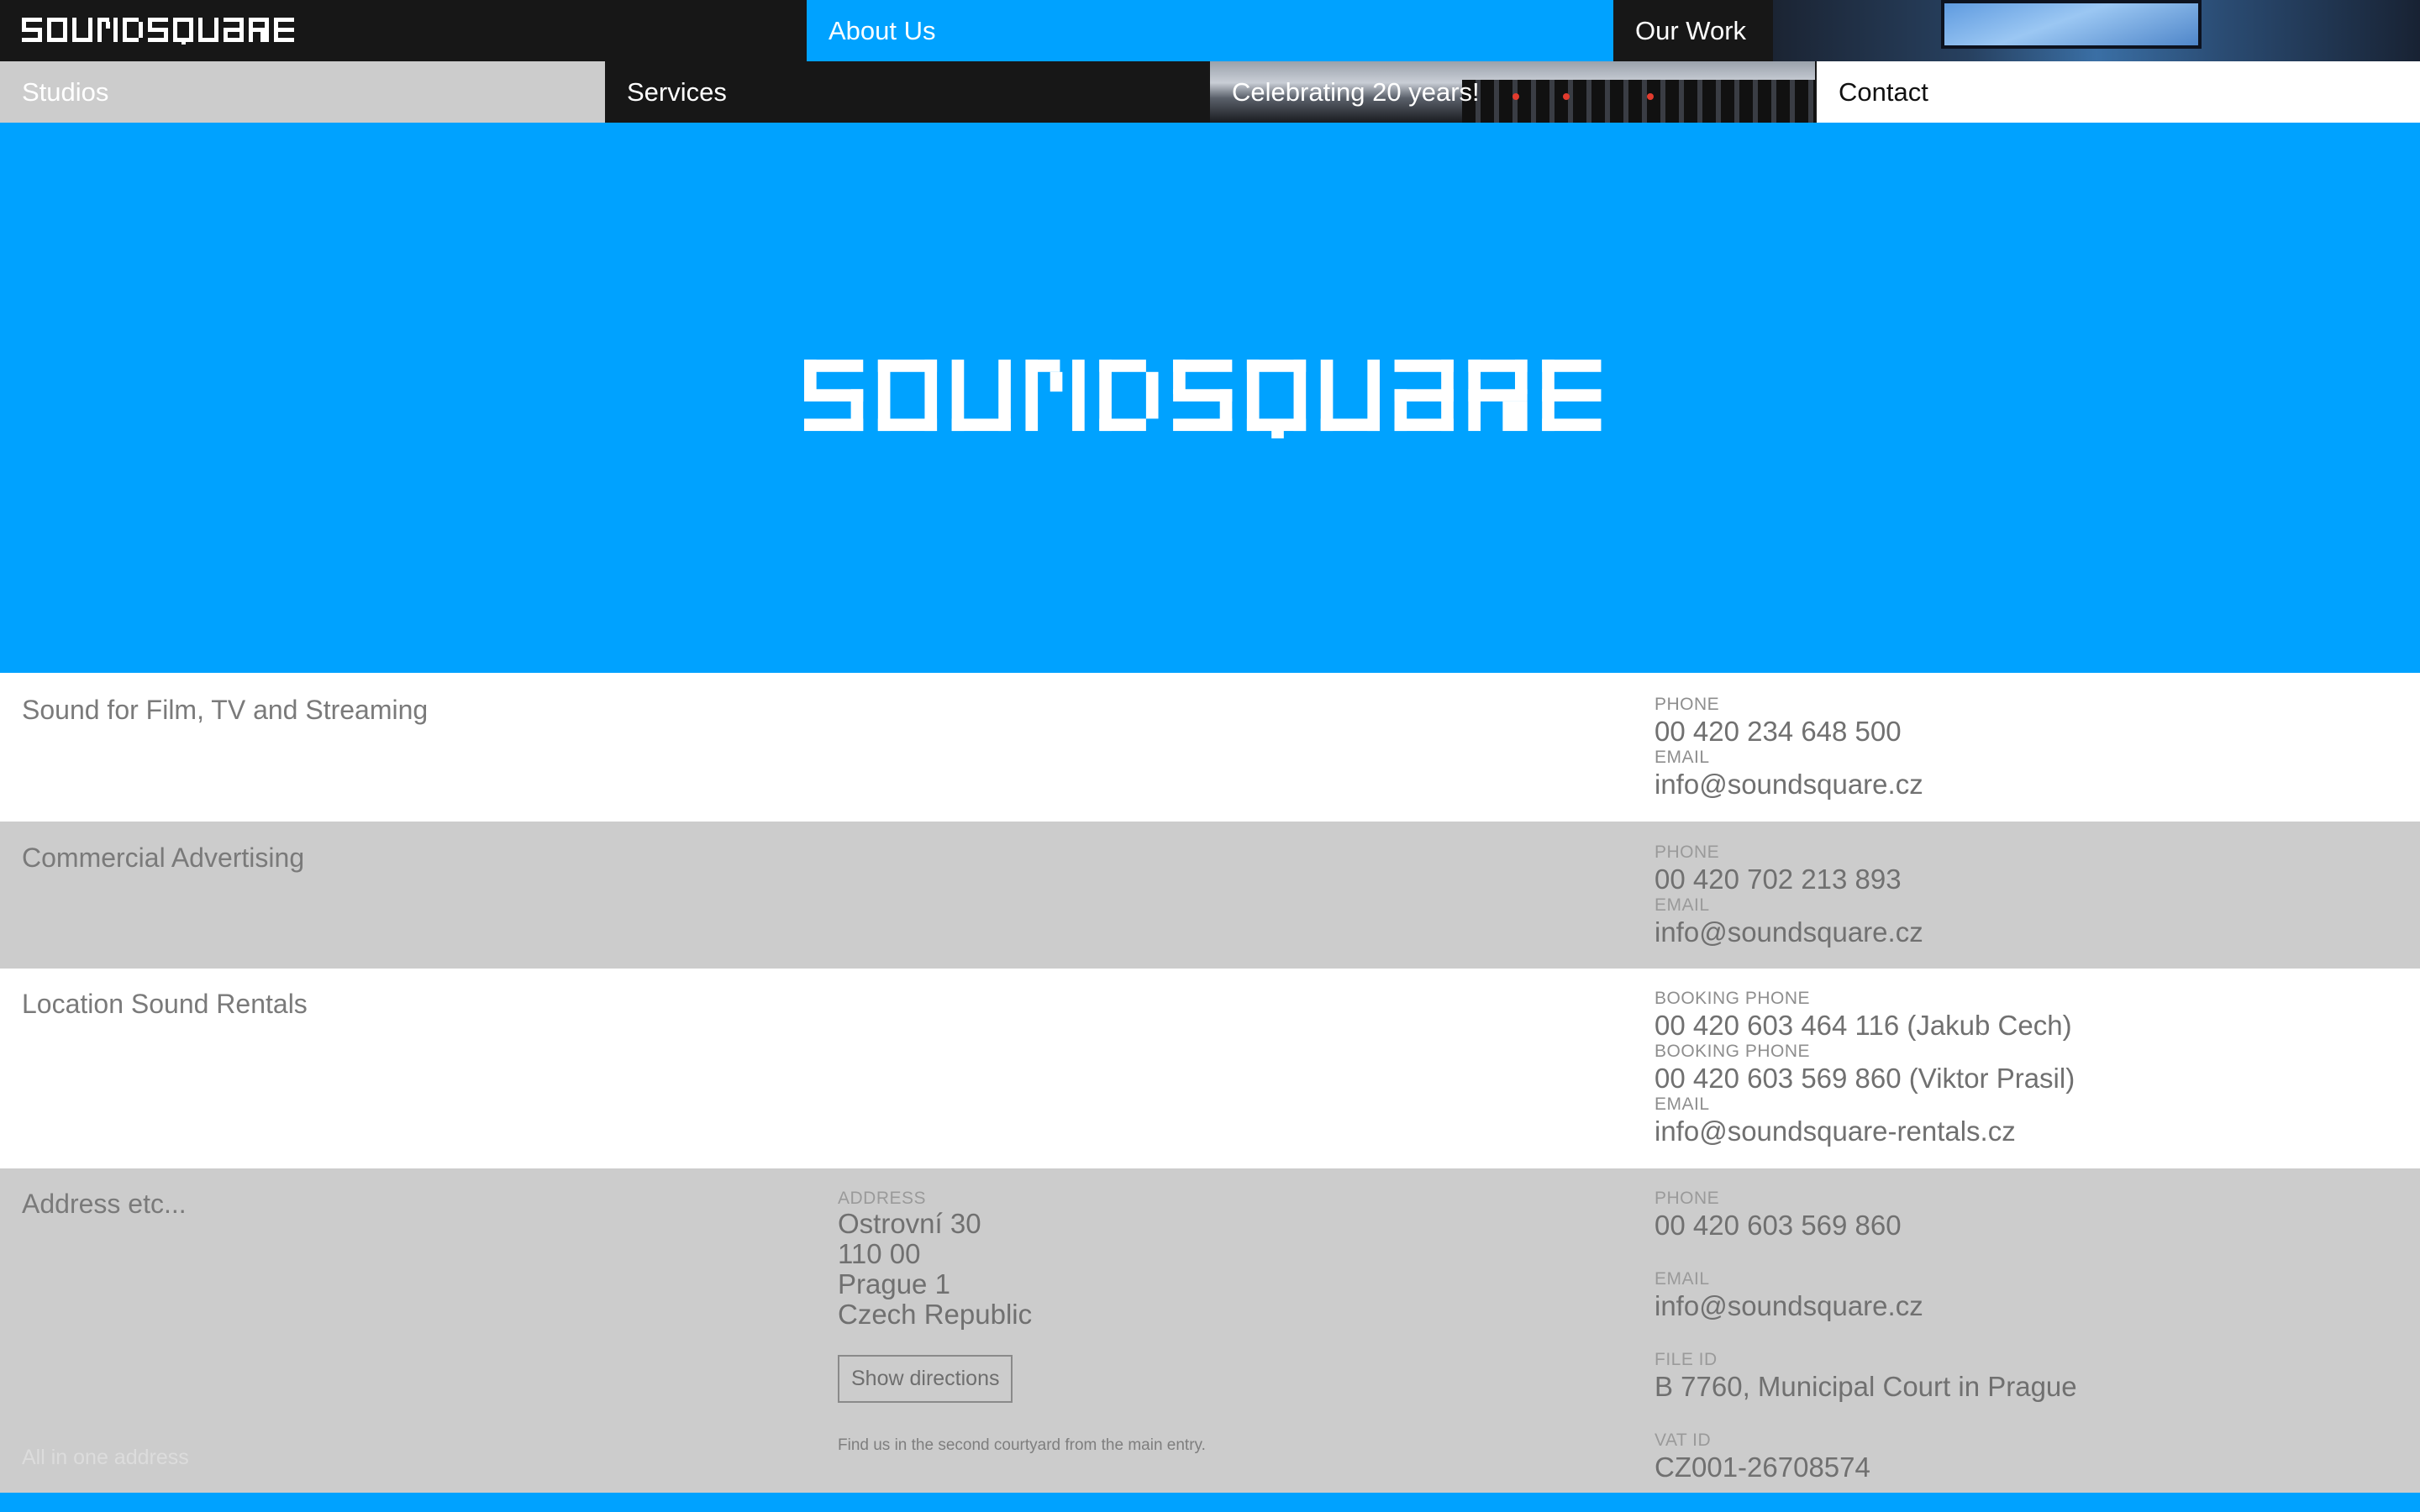  Describe the element at coordinates (1865, 1078) in the screenshot. I see `booking-phone-value: 00 420 603 569 860 (Viktor Prasil)` at that location.